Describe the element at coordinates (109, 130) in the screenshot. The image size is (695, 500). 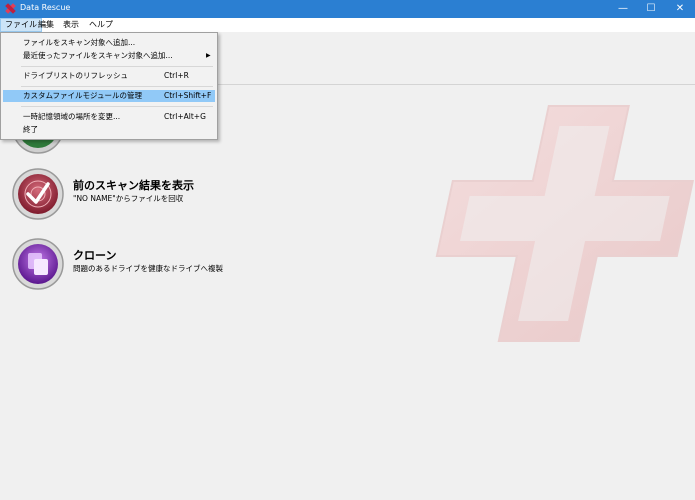
I see `menu-item-exit: 終了` at that location.